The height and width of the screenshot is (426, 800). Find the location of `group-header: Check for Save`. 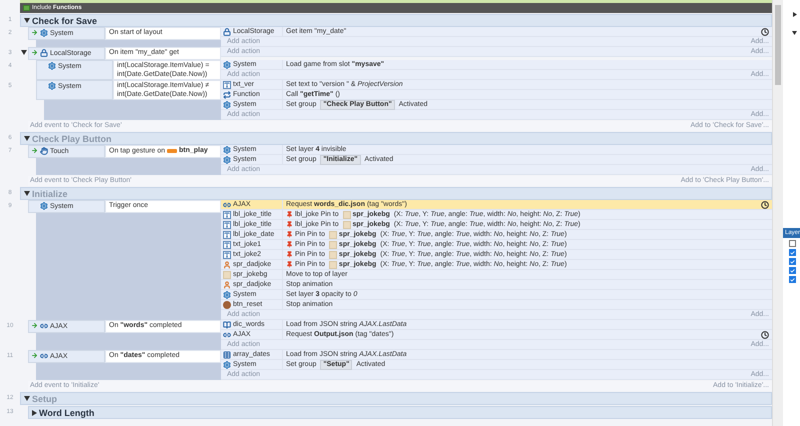

group-header: Check for Save is located at coordinates (396, 20).